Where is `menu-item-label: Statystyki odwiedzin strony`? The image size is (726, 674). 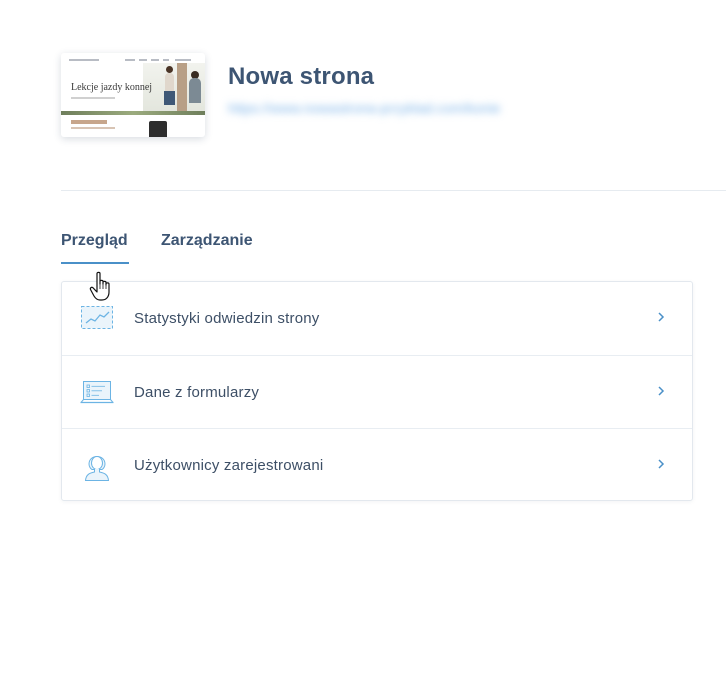 menu-item-label: Statystyki odwiedzin strony is located at coordinates (227, 318).